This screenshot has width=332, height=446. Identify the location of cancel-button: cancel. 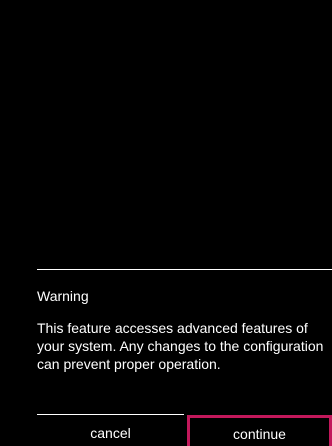
(110, 432).